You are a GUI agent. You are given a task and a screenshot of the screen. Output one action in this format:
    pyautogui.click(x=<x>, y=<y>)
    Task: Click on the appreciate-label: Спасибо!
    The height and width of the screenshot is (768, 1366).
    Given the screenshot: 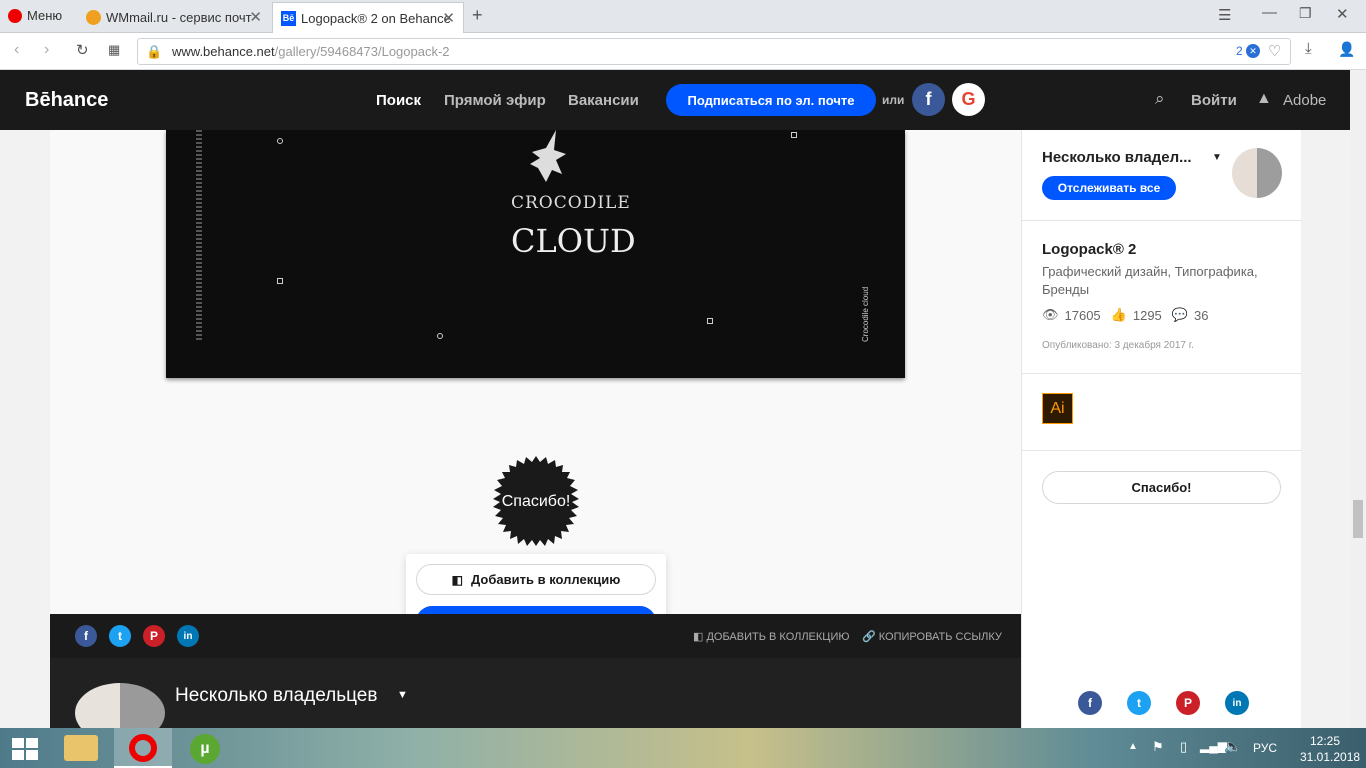 What is the action you would take?
    pyautogui.click(x=536, y=501)
    